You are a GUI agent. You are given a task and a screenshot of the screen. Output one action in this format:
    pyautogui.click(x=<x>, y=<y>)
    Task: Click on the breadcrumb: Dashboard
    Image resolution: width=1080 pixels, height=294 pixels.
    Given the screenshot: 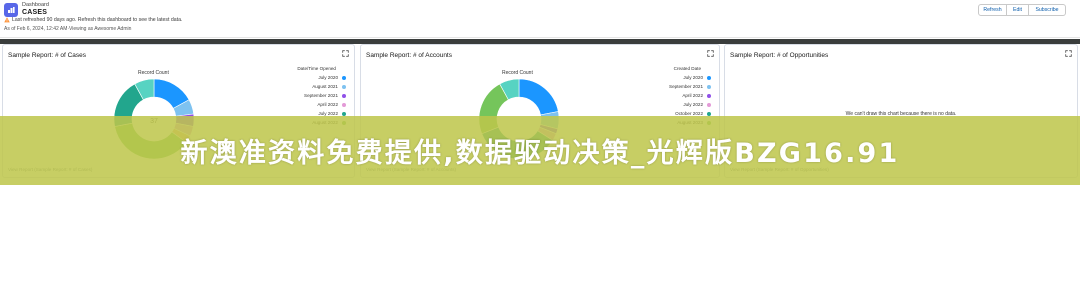 What is the action you would take?
    pyautogui.click(x=35, y=5)
    